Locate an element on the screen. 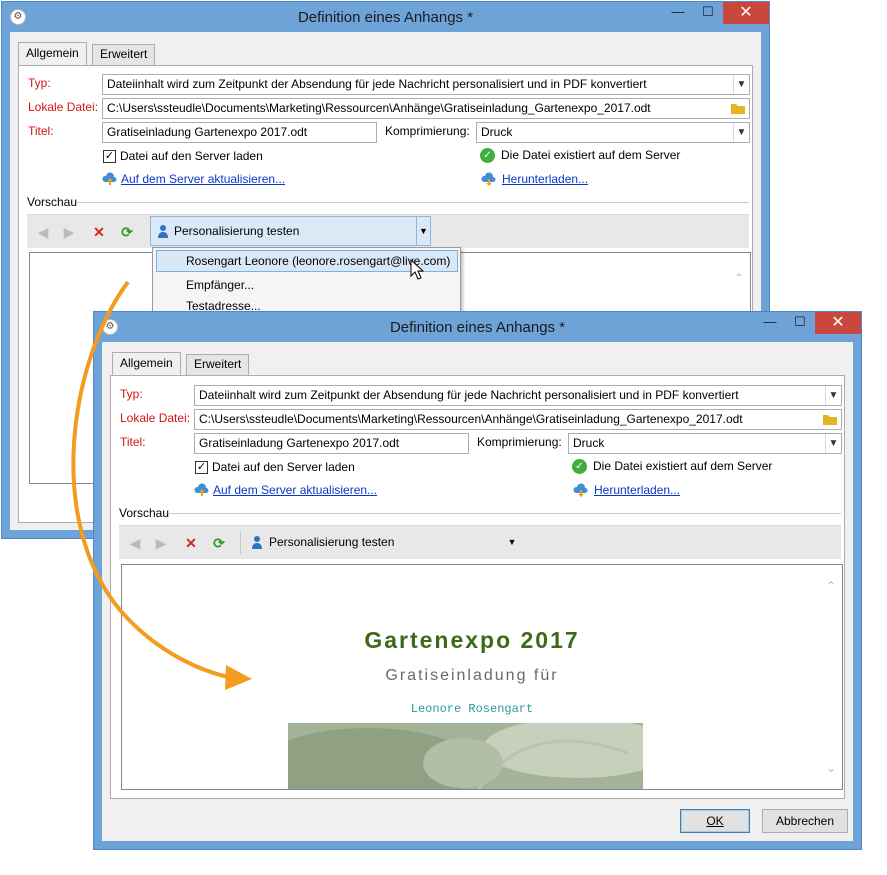 Image resolution: width=887 pixels, height=875 pixels. preview-recipient: Leonore Rosengart is located at coordinates (472, 709).